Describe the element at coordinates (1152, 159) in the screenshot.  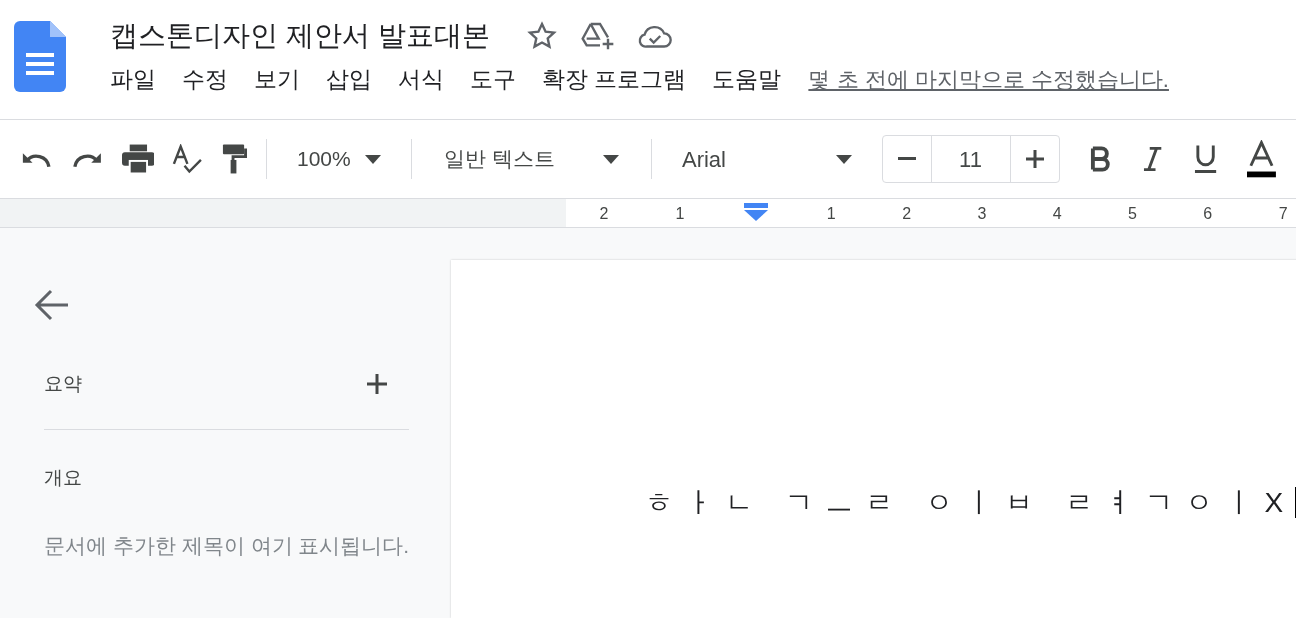
I see `italic-icon` at that location.